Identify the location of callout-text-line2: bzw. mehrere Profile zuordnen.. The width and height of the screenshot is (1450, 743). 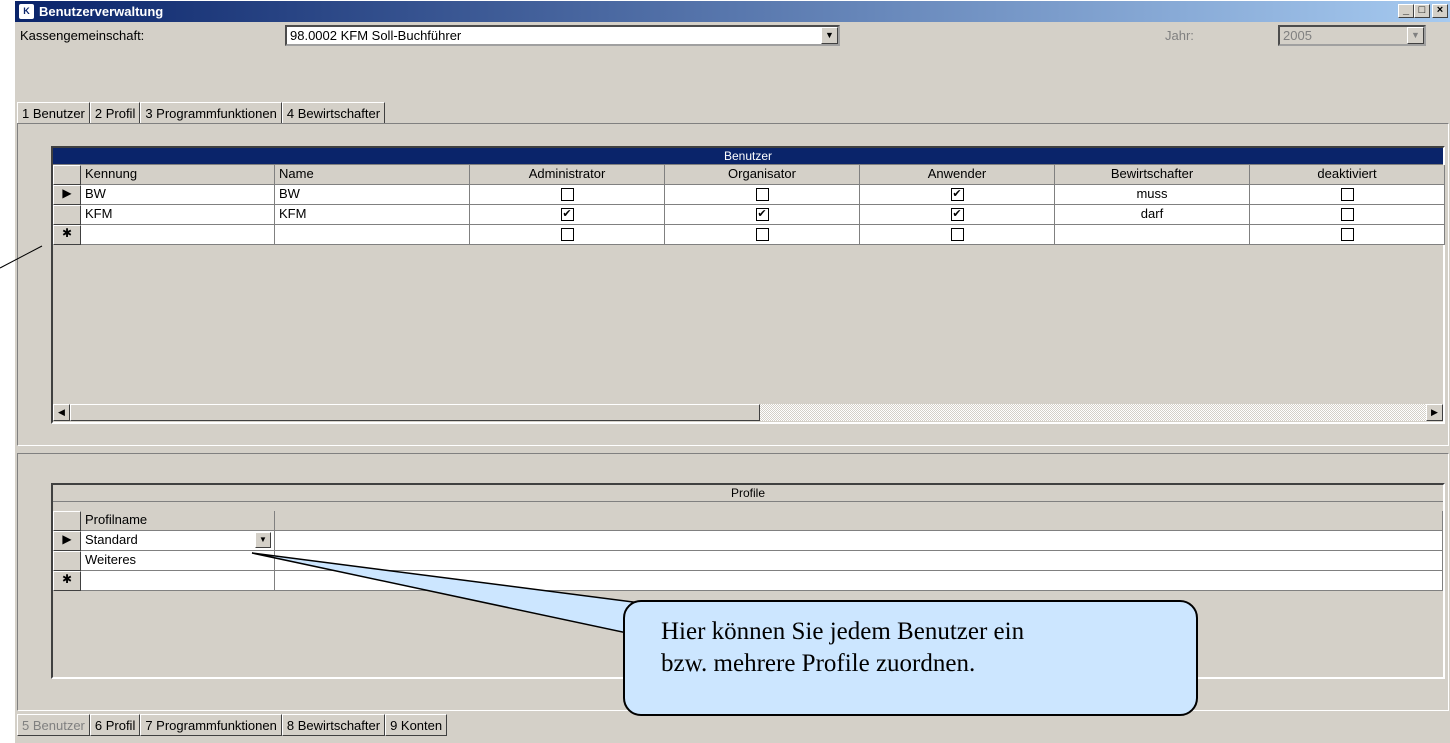
(818, 663).